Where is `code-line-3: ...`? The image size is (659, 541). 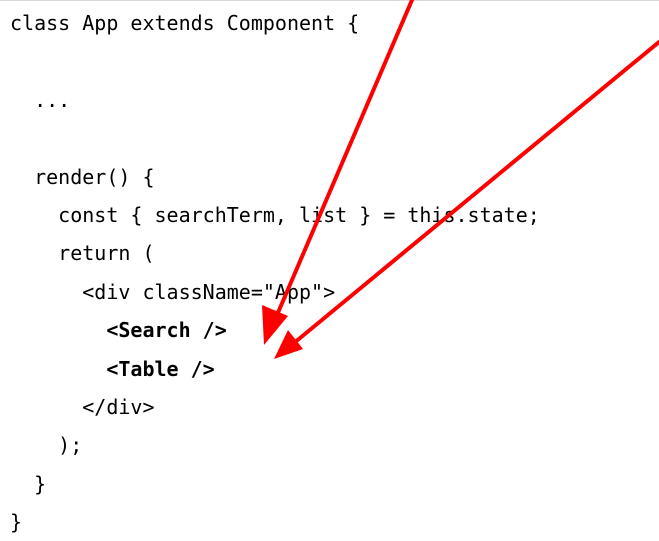
code-line-3: ... is located at coordinates (40, 99).